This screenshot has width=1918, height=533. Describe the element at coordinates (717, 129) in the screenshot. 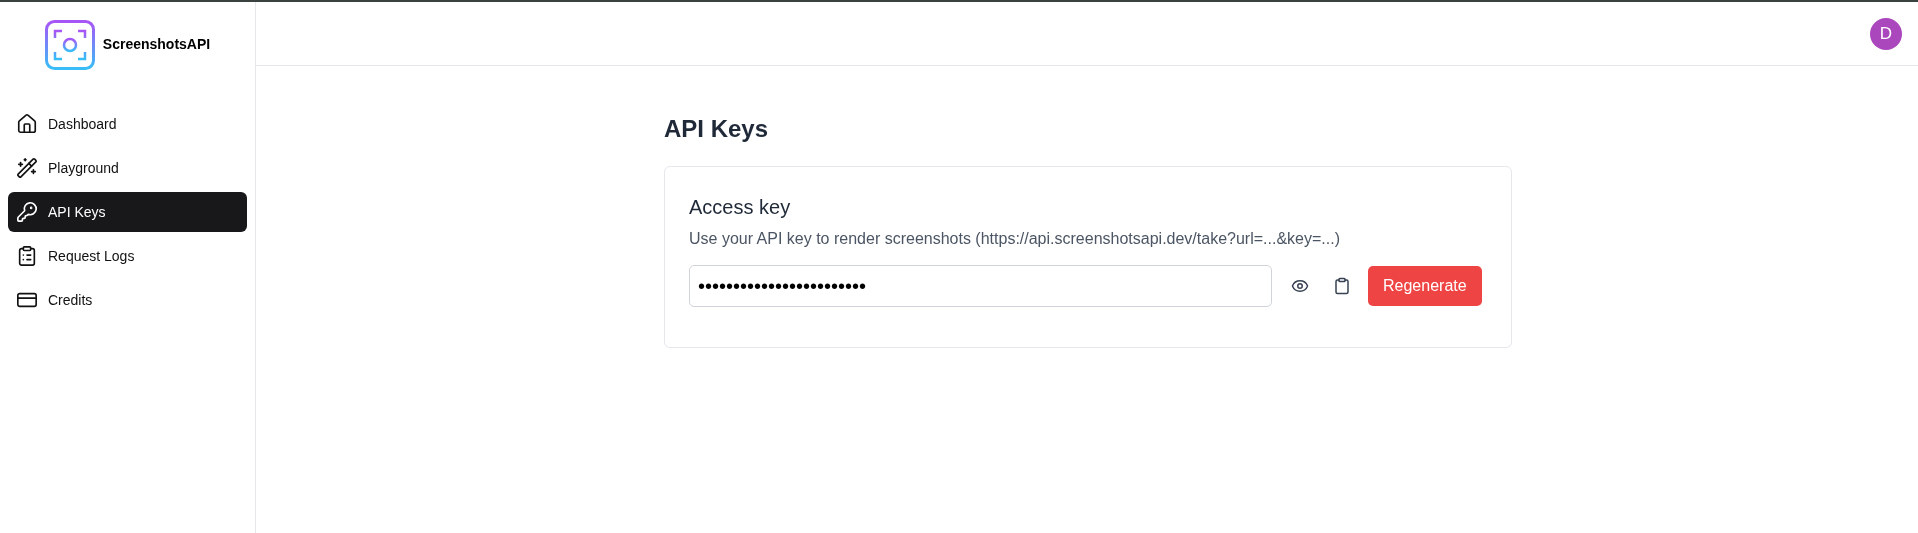

I see `page-title: API Keys` at that location.